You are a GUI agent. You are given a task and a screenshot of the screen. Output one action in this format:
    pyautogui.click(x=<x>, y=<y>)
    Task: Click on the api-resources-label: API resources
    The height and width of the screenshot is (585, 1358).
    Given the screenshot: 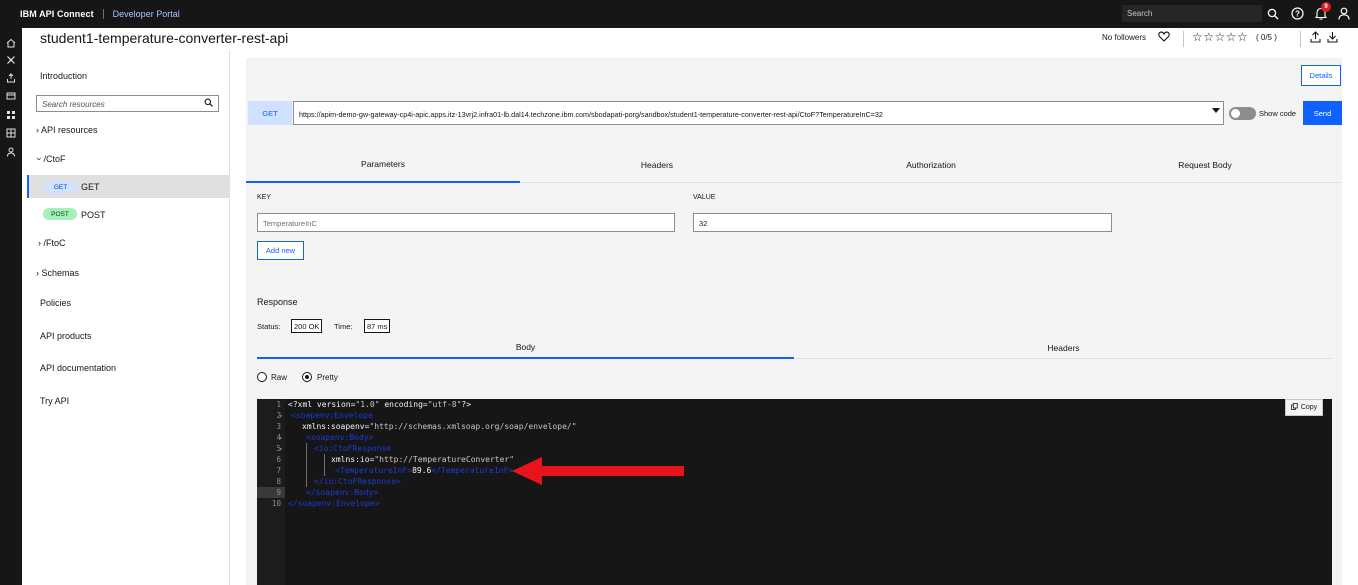 What is the action you would take?
    pyautogui.click(x=69, y=130)
    